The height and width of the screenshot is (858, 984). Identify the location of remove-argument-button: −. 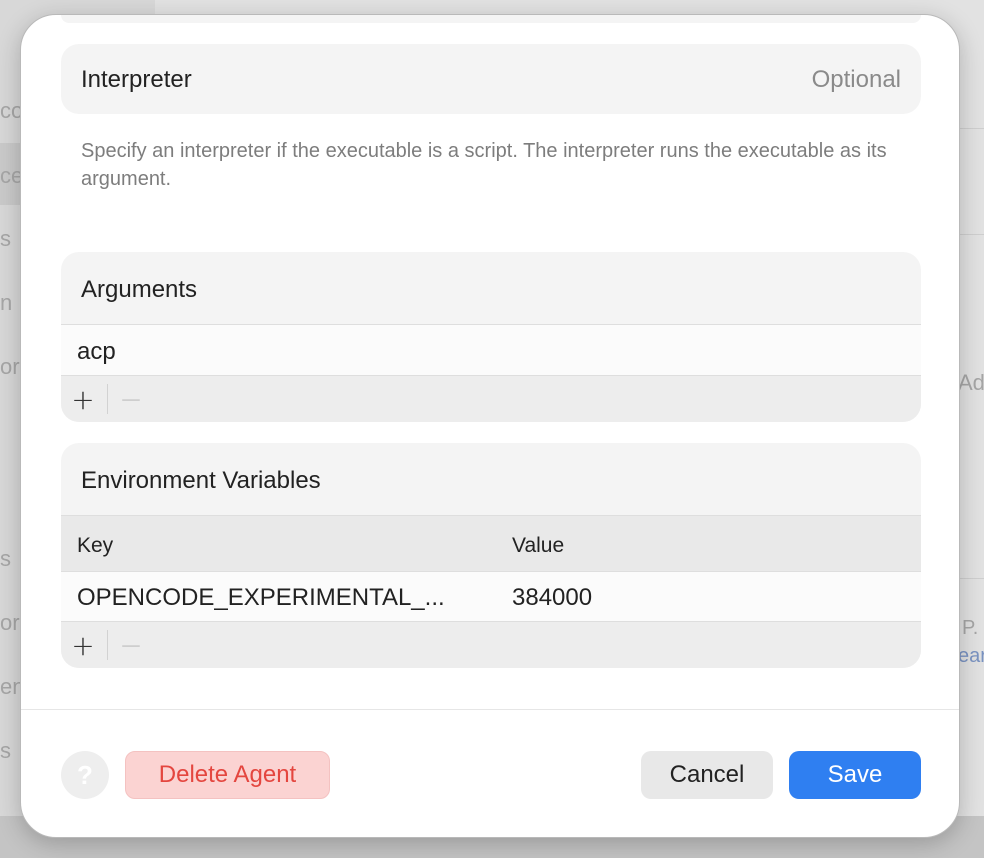
(131, 399).